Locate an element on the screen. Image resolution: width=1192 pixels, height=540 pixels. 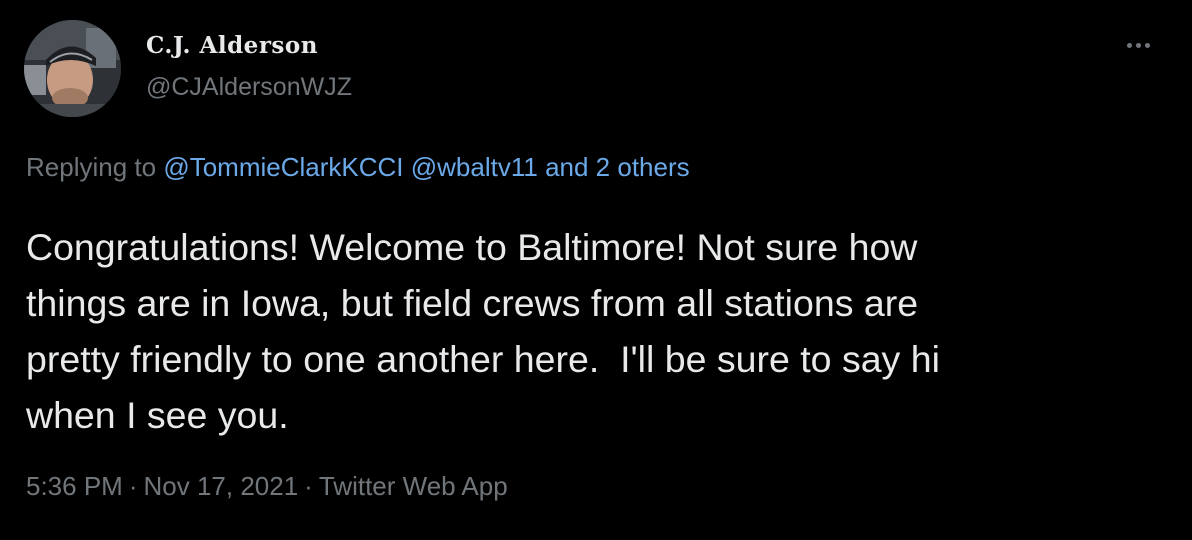
avatar is located at coordinates (72, 68).